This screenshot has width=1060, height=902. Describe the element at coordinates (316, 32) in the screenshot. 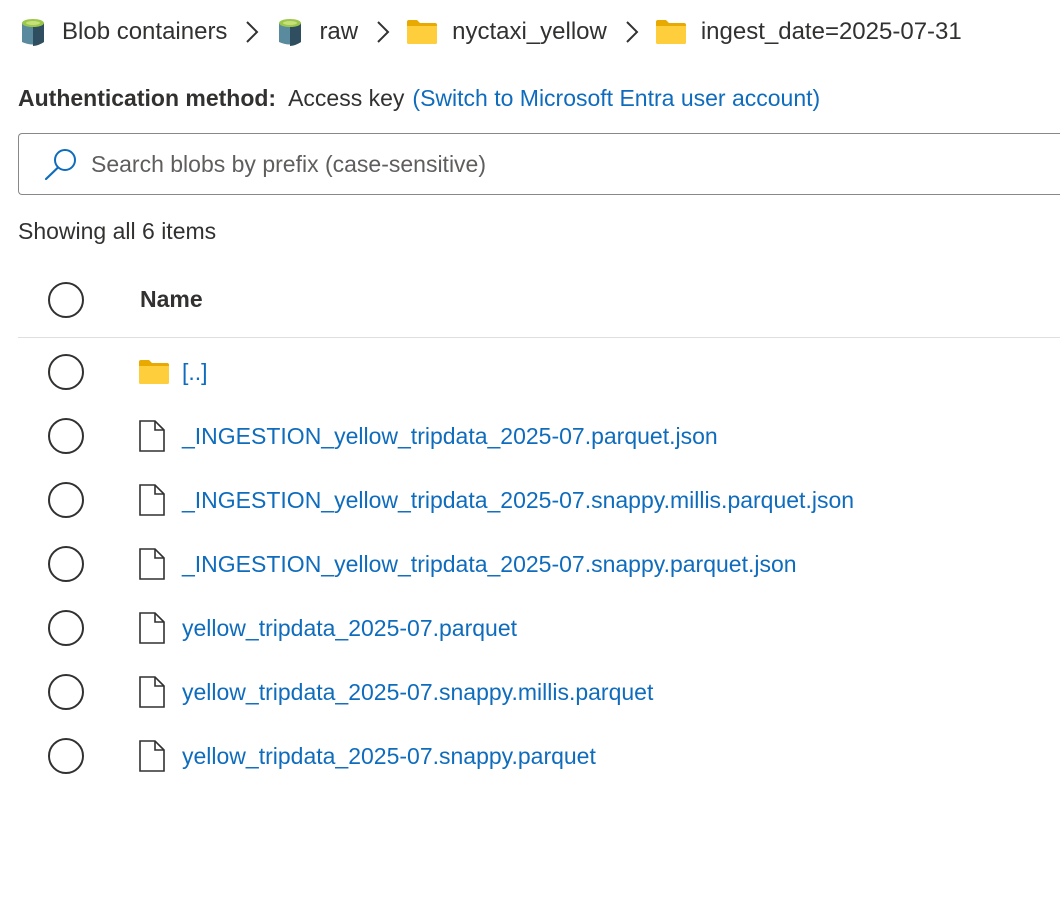

I see `breadcrumb-item-raw: raw` at that location.